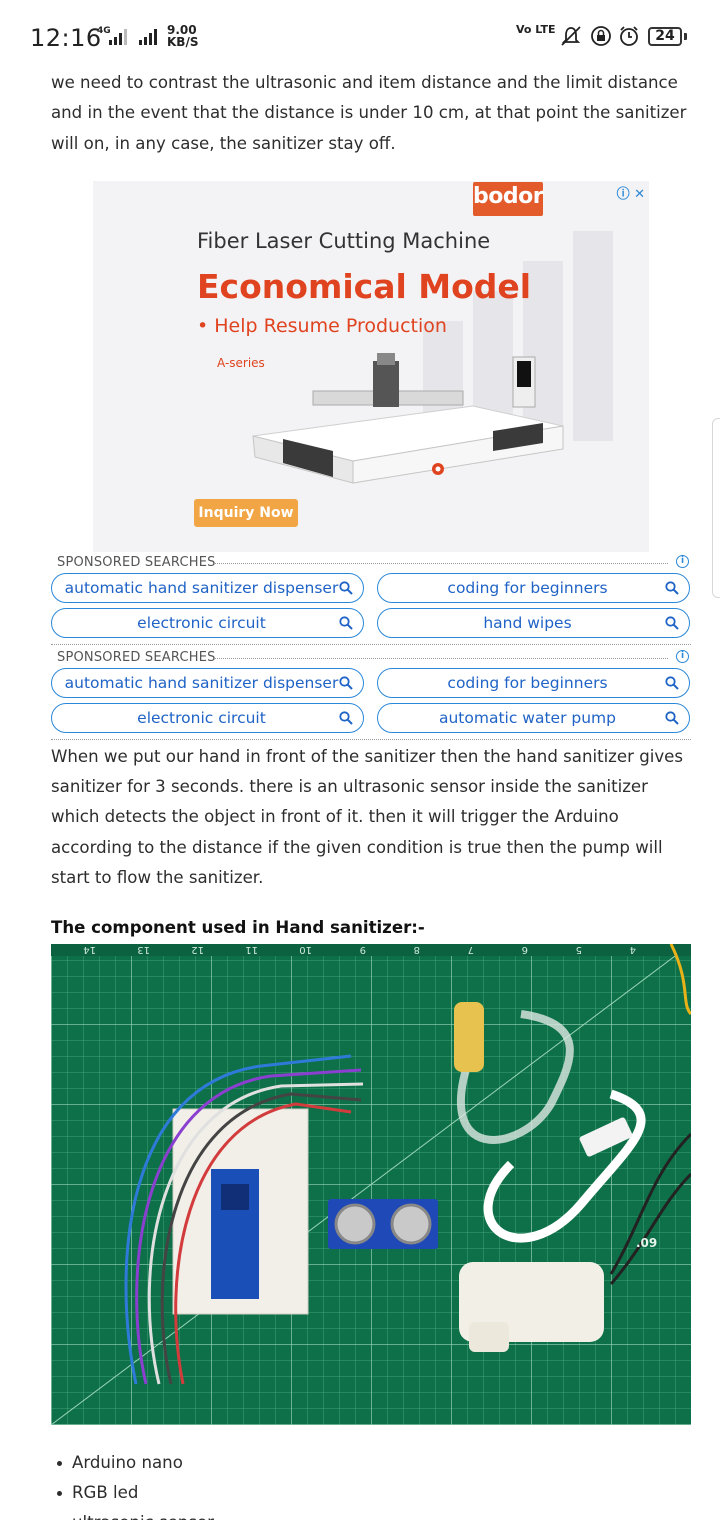 The height and width of the screenshot is (1520, 720). Describe the element at coordinates (629, 36) in the screenshot. I see `alarm-icon` at that location.